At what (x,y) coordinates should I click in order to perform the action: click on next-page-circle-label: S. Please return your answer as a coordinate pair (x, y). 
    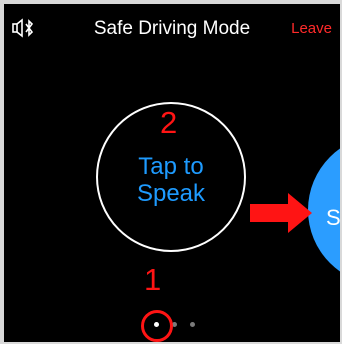
    Looking at the image, I should click on (333, 217).